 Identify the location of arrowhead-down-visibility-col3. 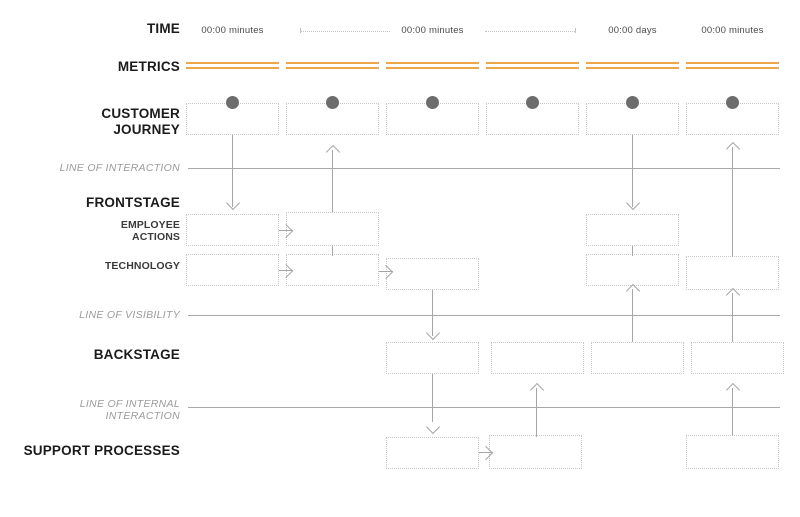
(433, 333).